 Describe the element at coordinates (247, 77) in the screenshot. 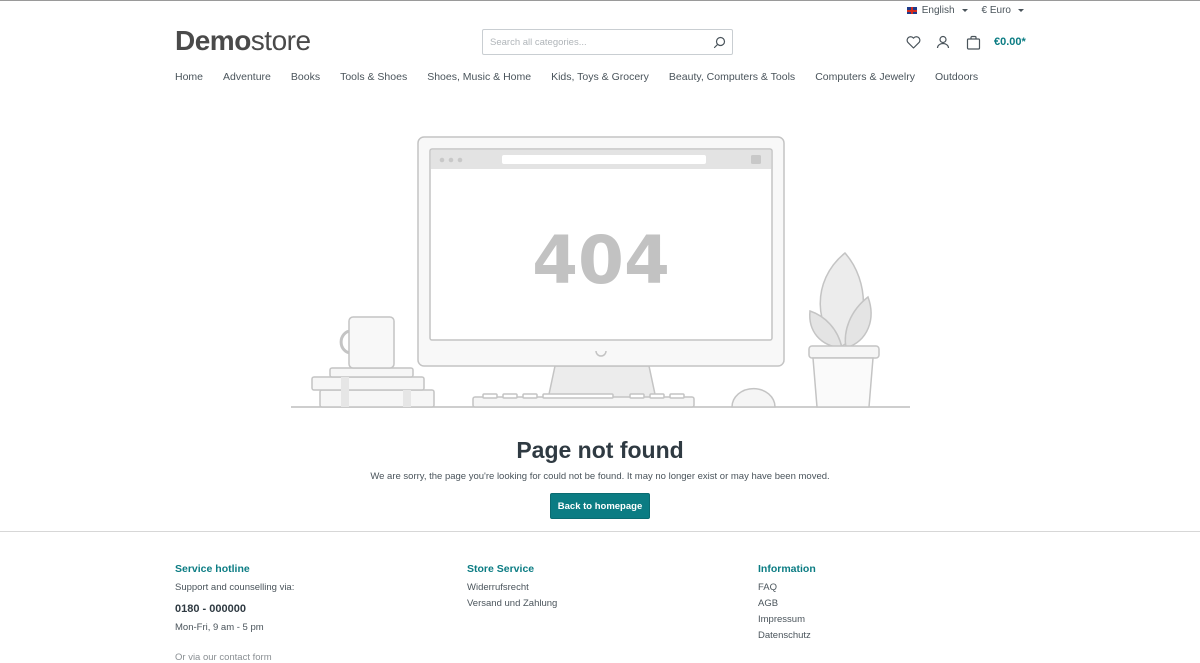

I see `nav-item-adventure: Adventure` at that location.